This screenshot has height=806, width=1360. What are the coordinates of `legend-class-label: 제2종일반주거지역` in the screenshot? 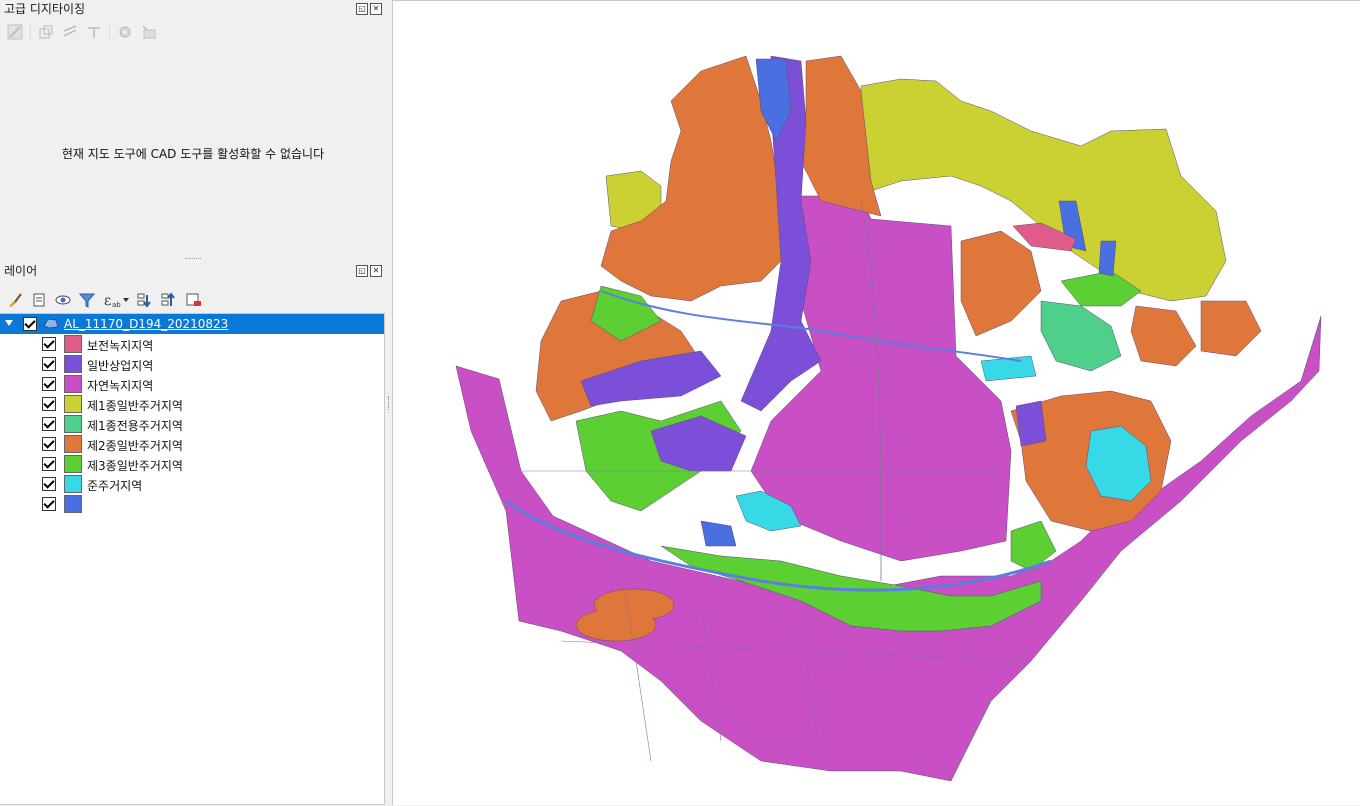 It's located at (135, 446).